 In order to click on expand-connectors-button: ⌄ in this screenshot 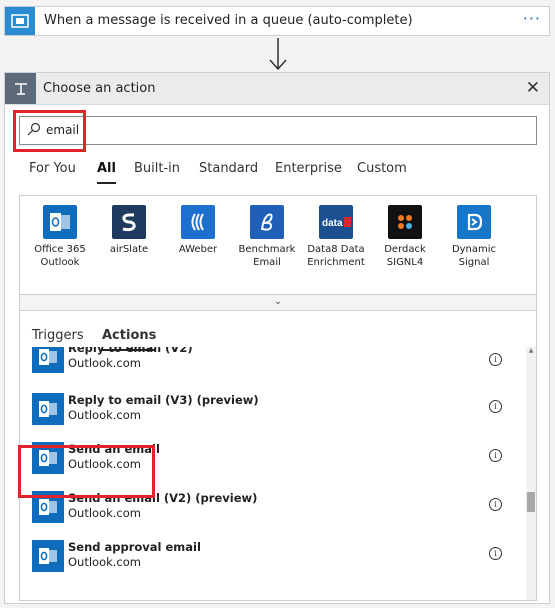, I will do `click(278, 303)`.